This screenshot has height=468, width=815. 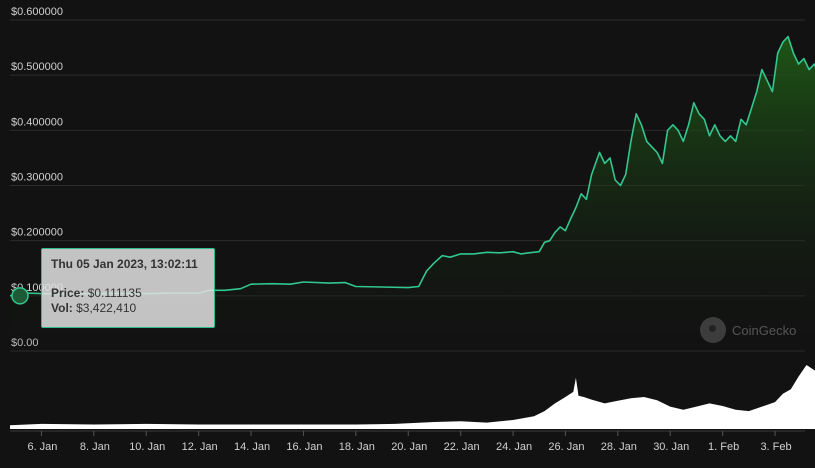 I want to click on y-tick-label: $0.600000, so click(x=37, y=12).